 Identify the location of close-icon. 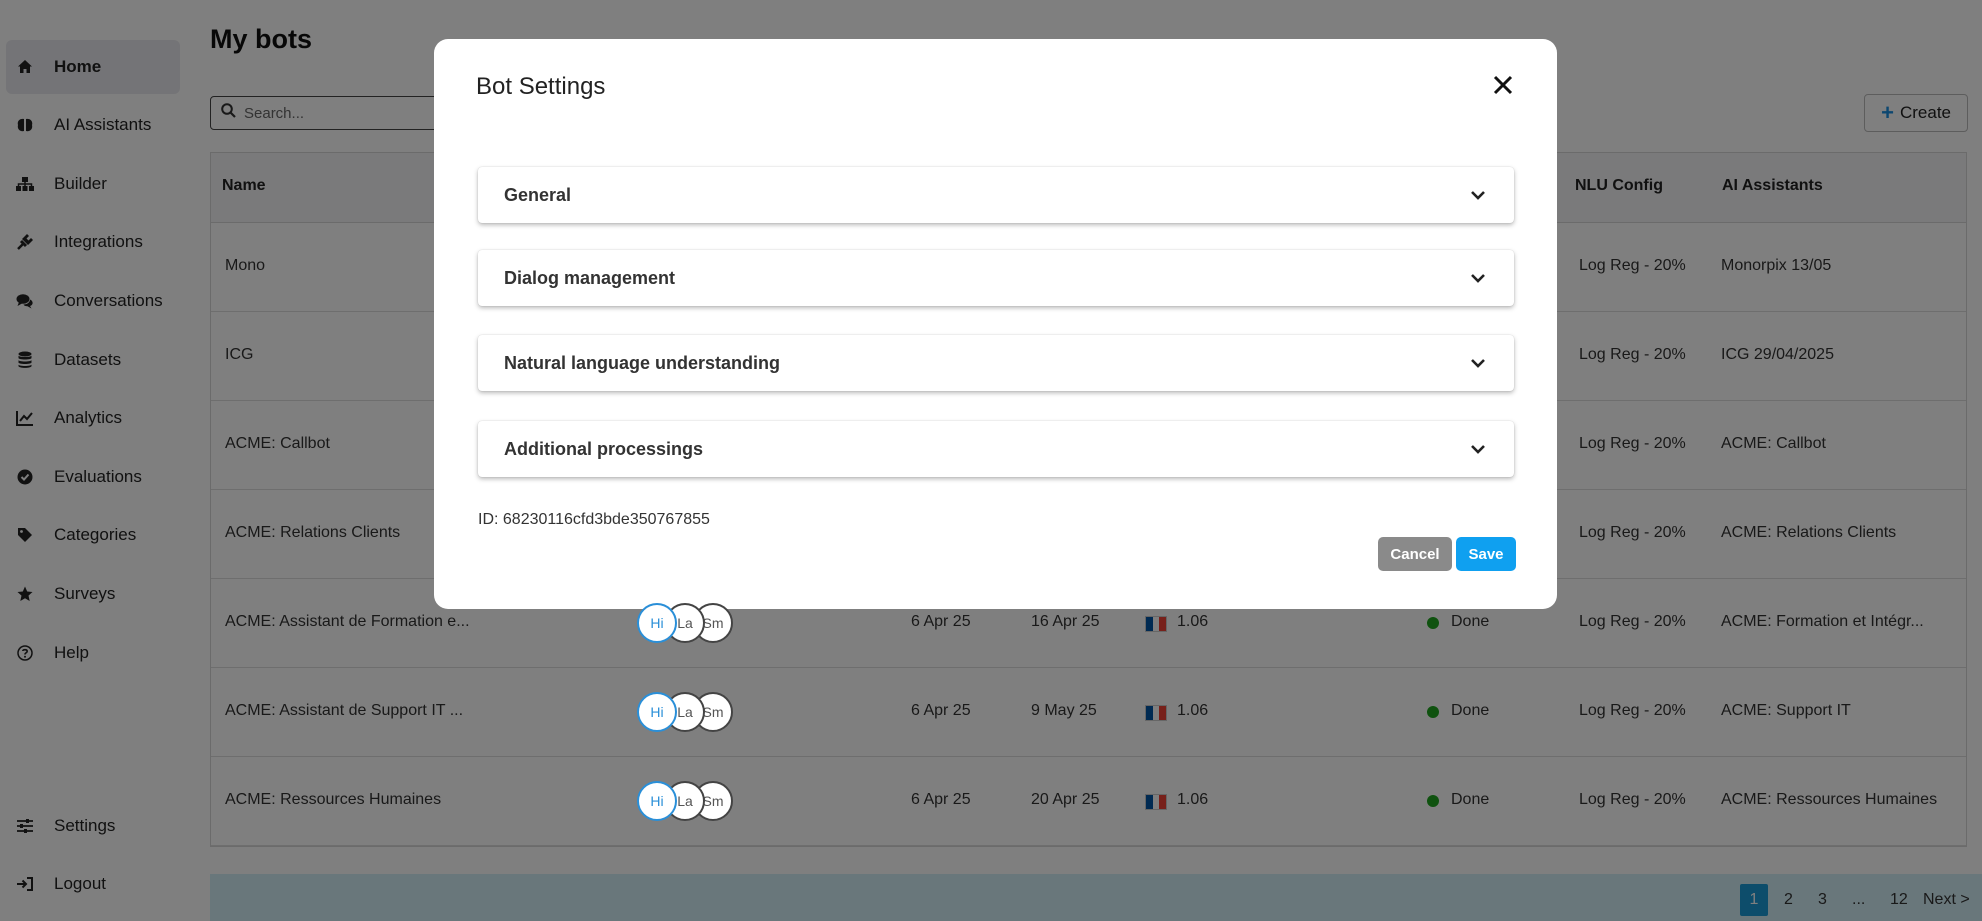
(1503, 87).